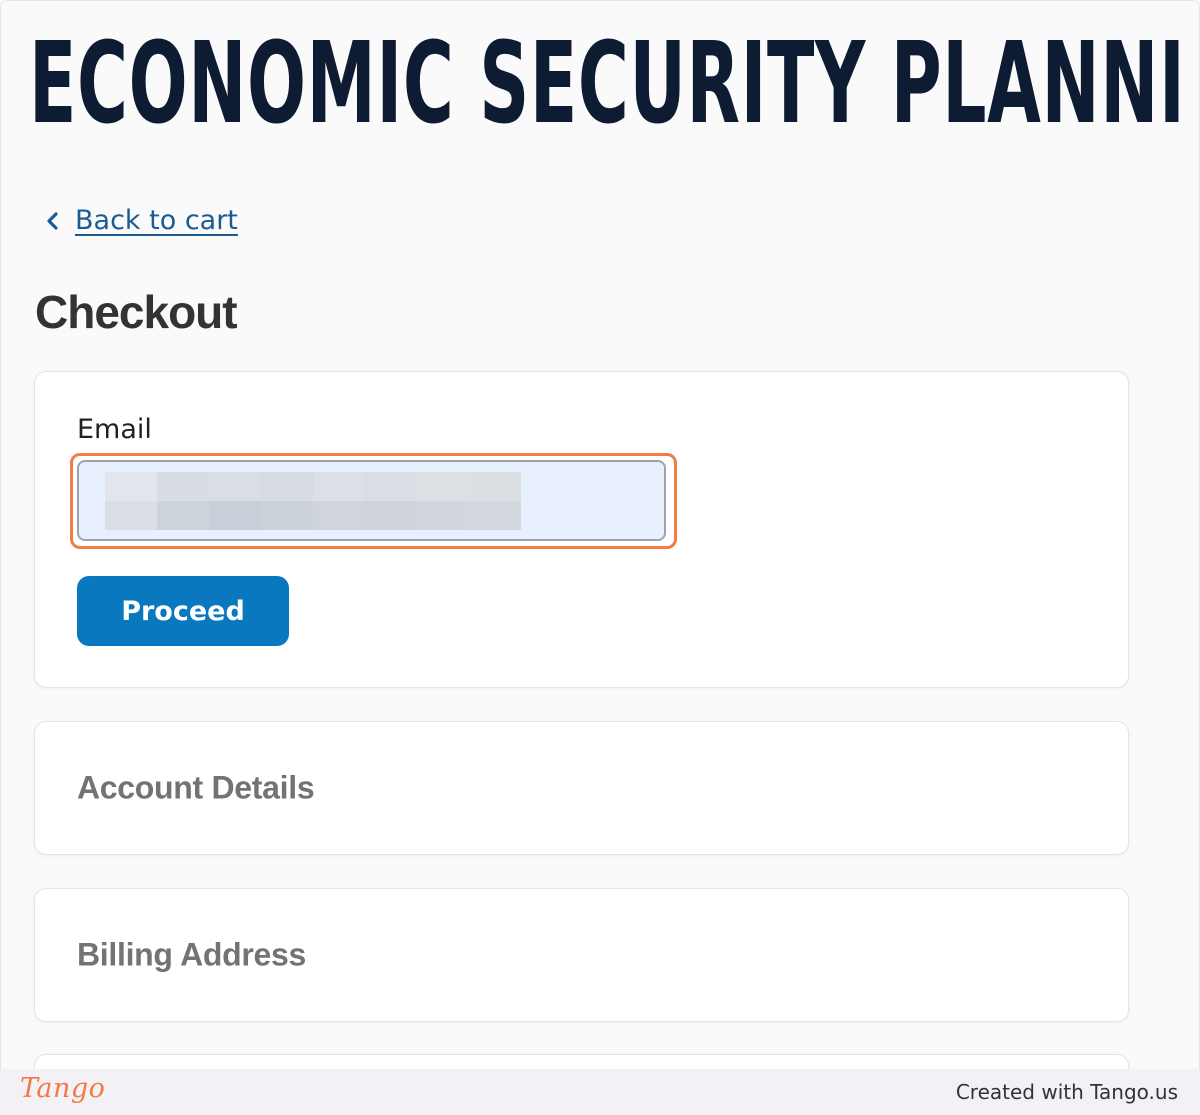  I want to click on billing-address-title: Billing Address, so click(192, 954).